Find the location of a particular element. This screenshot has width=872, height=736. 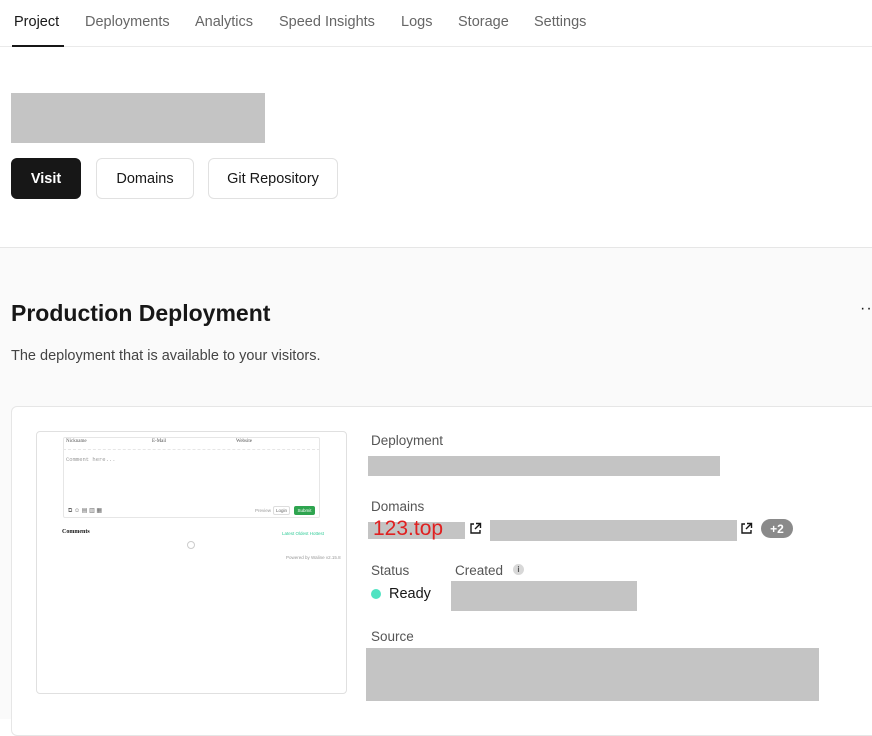

tab-speed-insights: Speed Insights is located at coordinates (327, 22).